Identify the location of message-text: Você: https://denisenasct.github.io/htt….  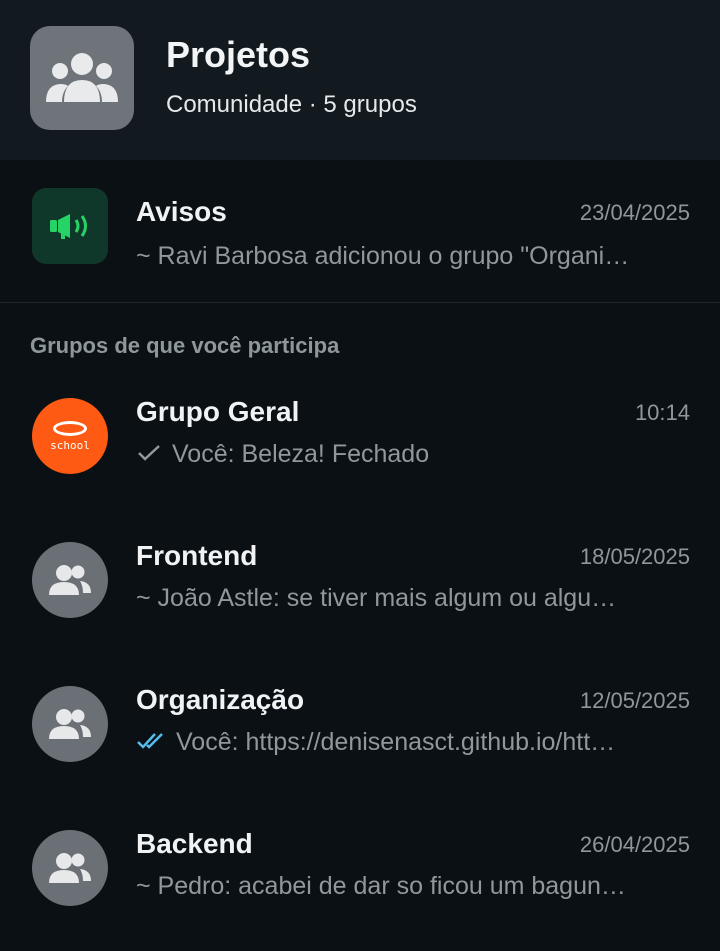
(396, 742).